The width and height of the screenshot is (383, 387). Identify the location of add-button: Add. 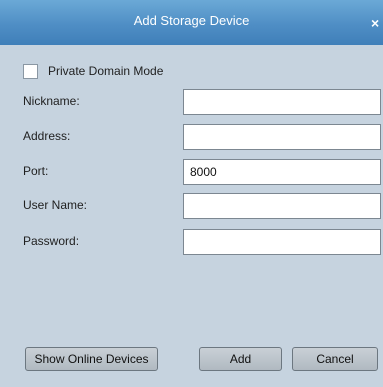
(240, 359).